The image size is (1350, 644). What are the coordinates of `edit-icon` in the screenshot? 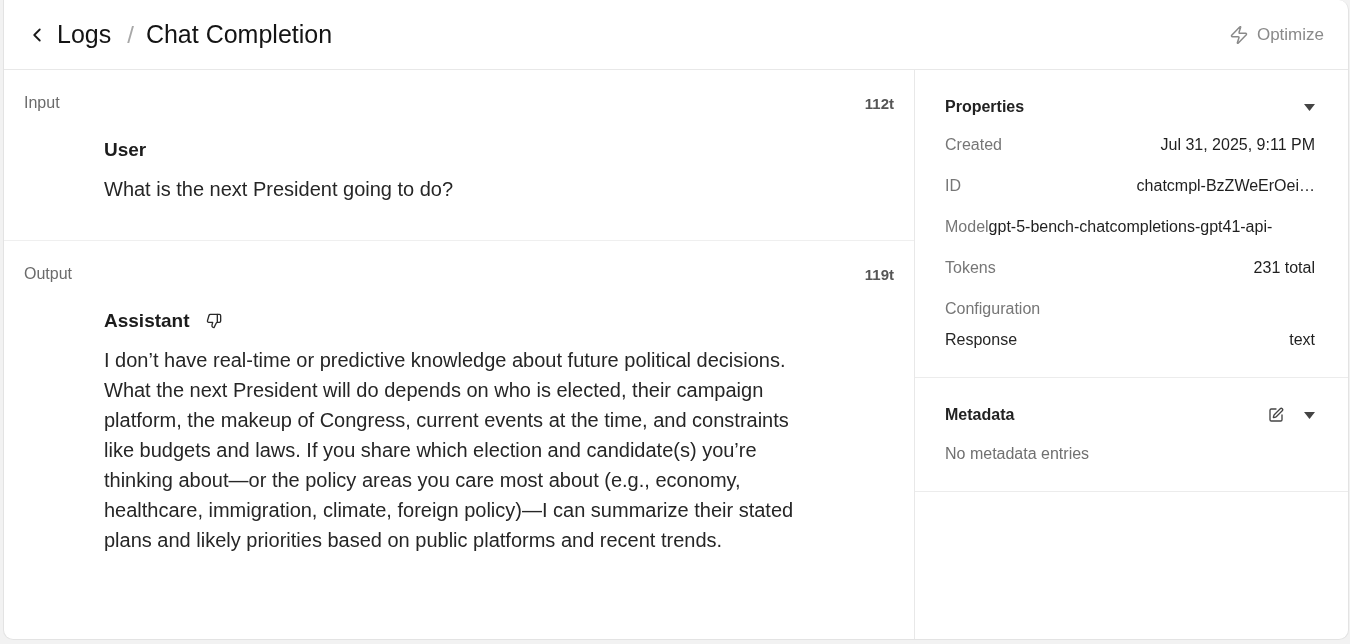 It's located at (1276, 415).